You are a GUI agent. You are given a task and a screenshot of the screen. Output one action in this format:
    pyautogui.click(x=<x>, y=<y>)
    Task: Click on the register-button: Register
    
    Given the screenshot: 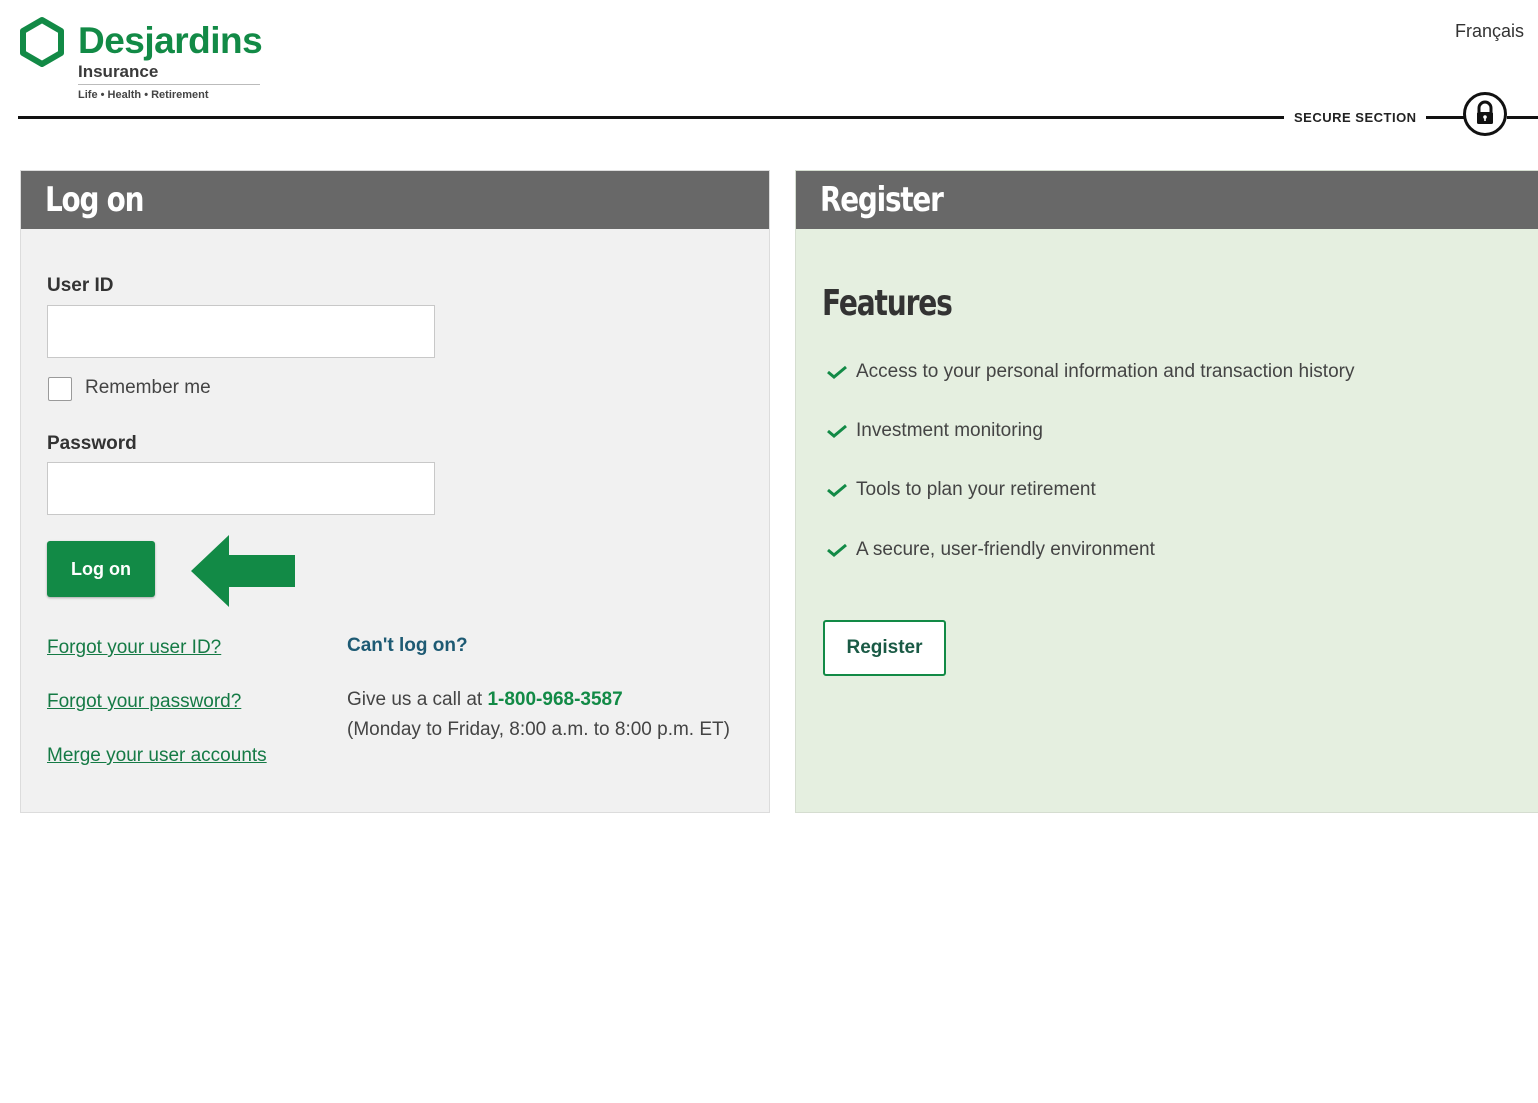 What is the action you would take?
    pyautogui.click(x=884, y=648)
    